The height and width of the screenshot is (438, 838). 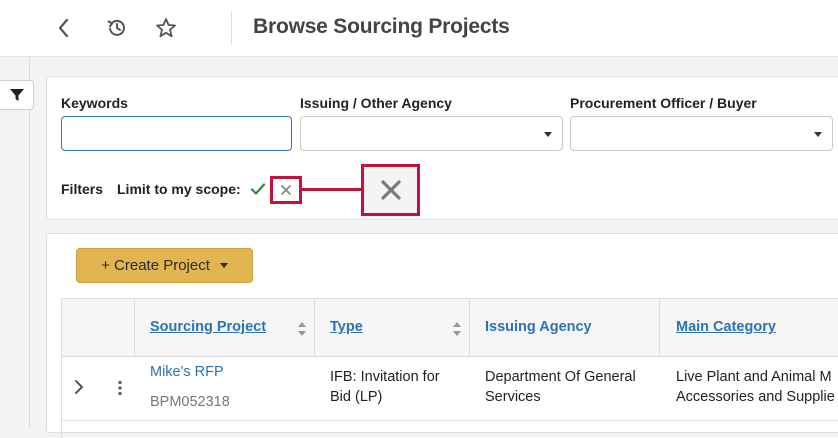 What do you see at coordinates (223, 265) in the screenshot?
I see `chevron-down-icon` at bounding box center [223, 265].